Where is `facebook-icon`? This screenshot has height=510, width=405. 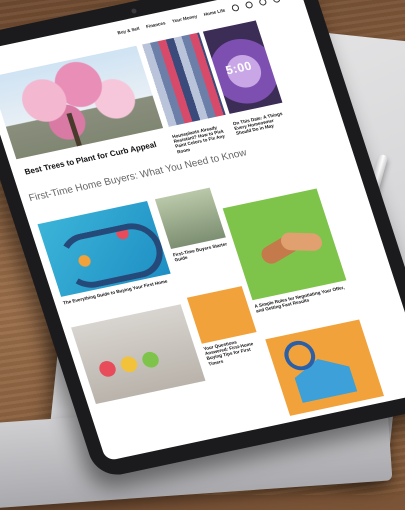 facebook-icon is located at coordinates (249, 5).